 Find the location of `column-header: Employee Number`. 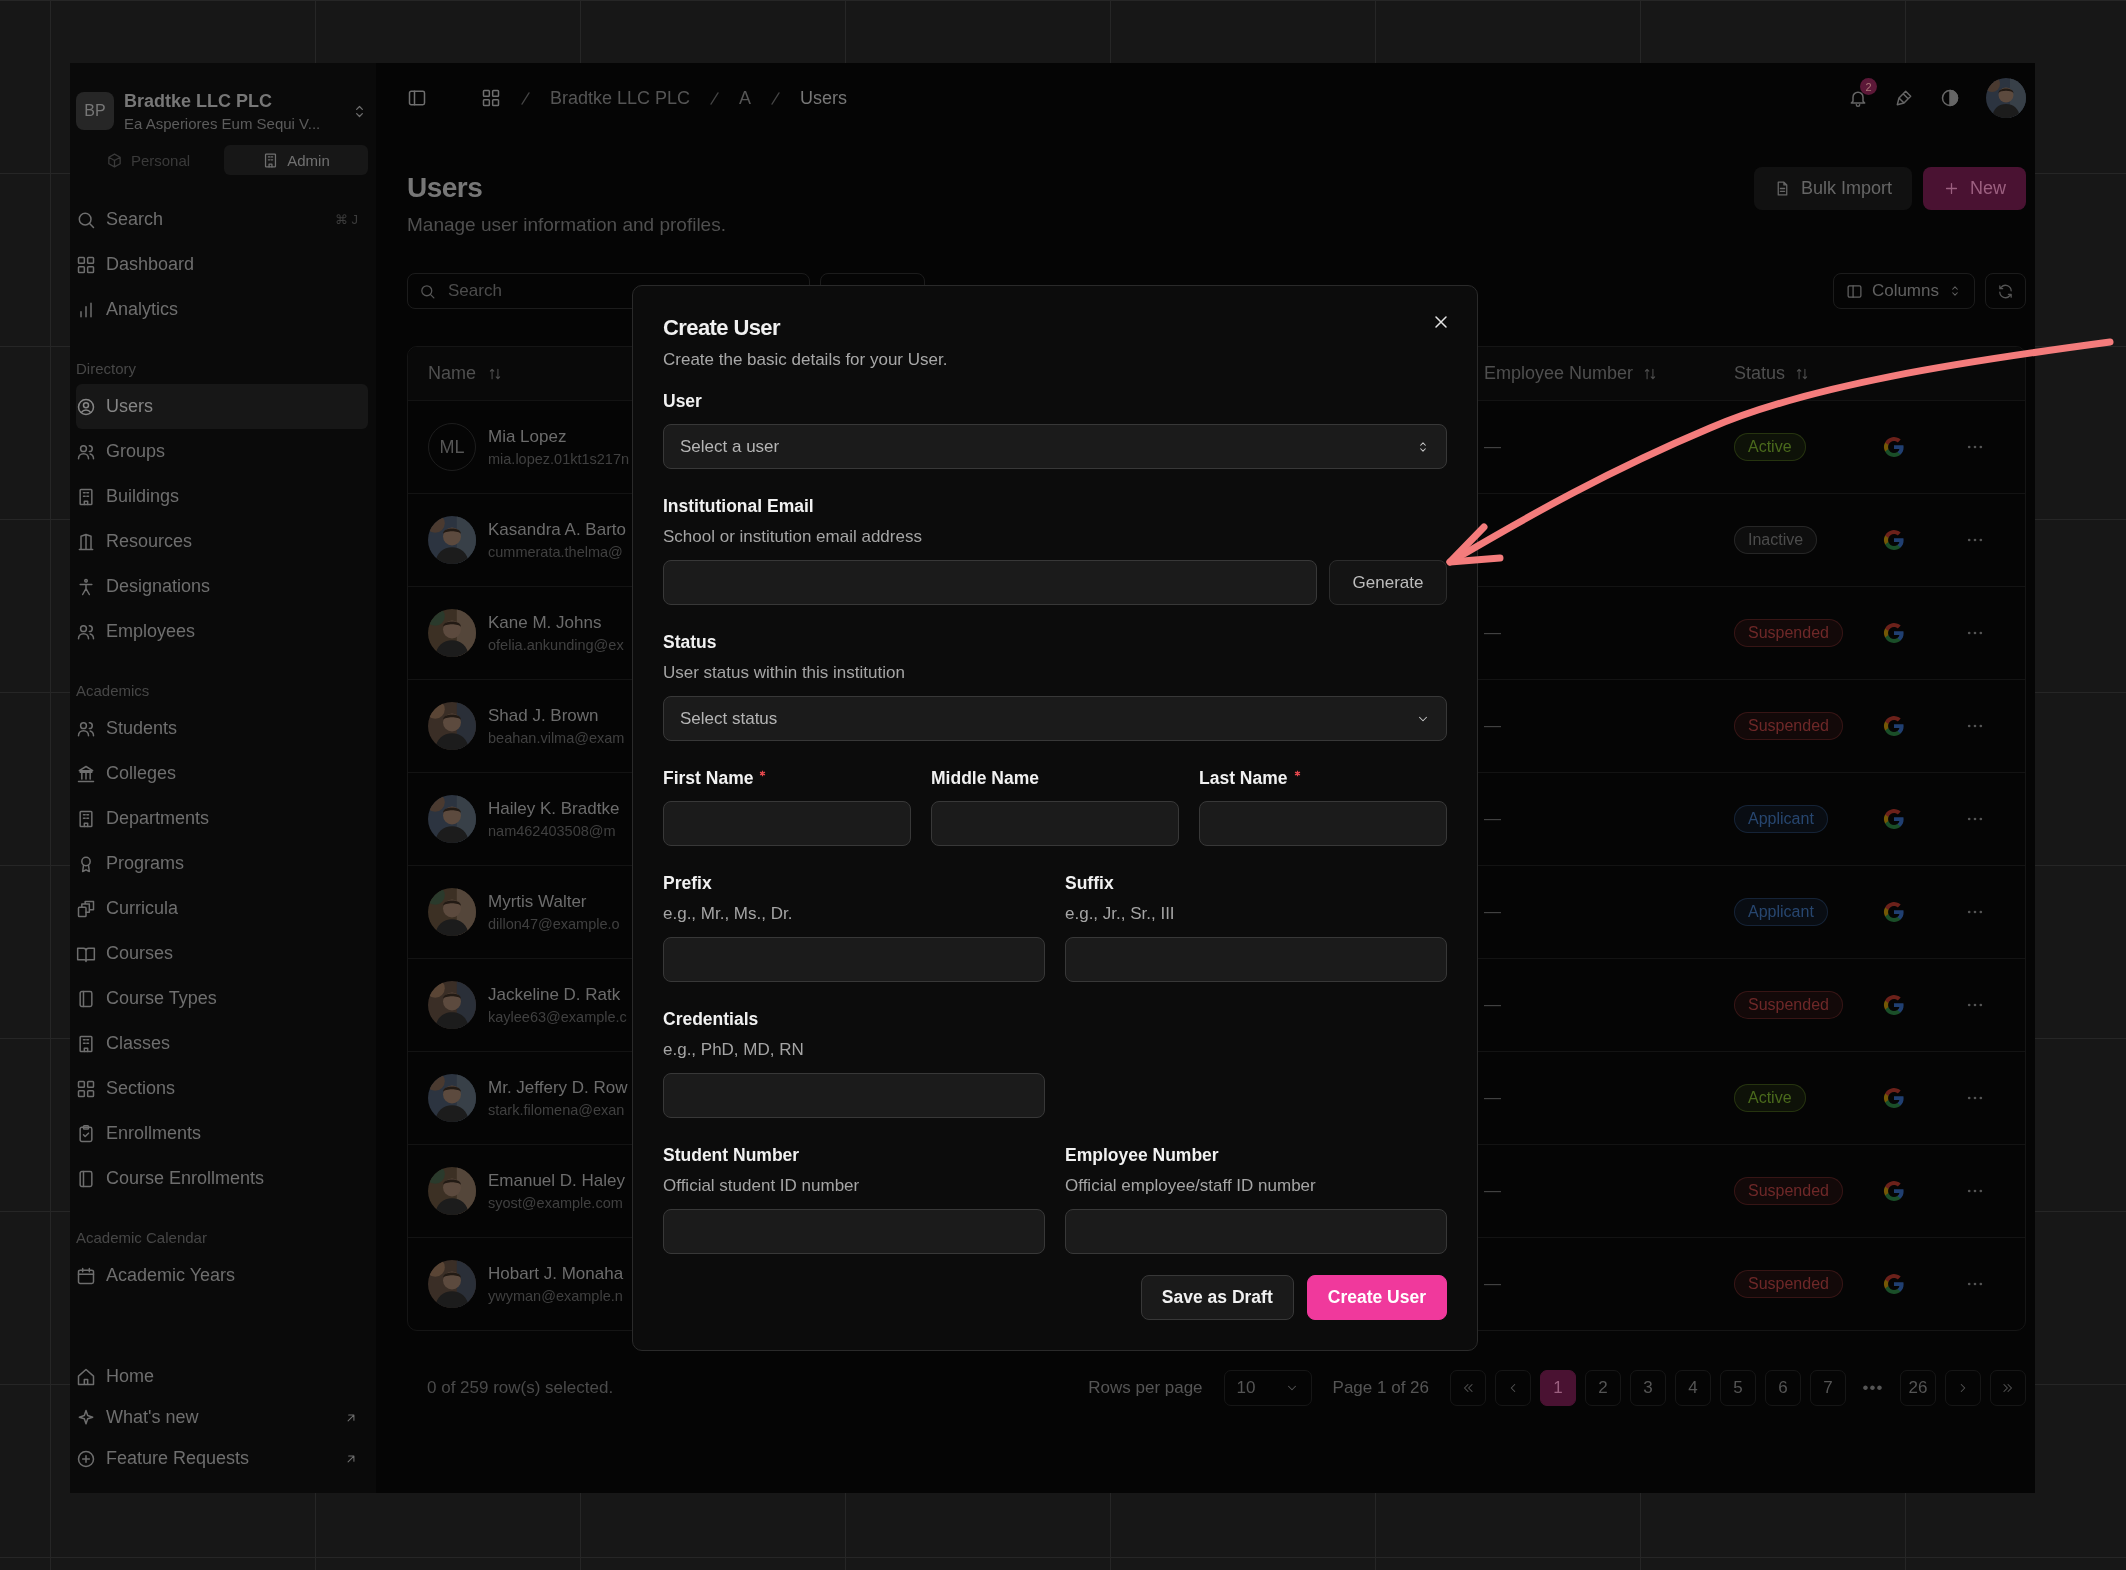

column-header: Employee Number is located at coordinates (1559, 373).